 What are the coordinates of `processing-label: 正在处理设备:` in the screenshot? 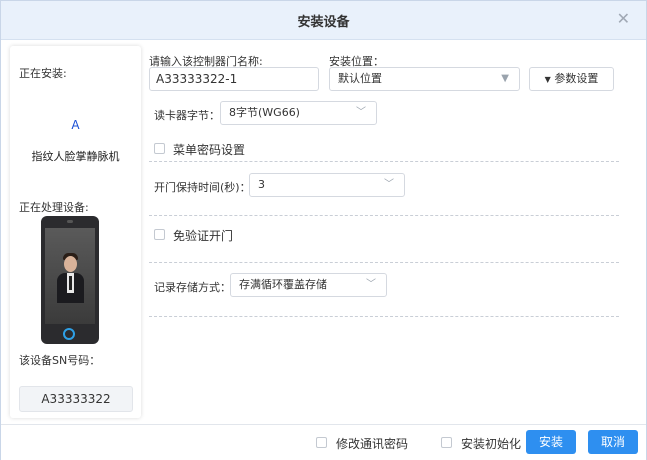 It's located at (54, 207).